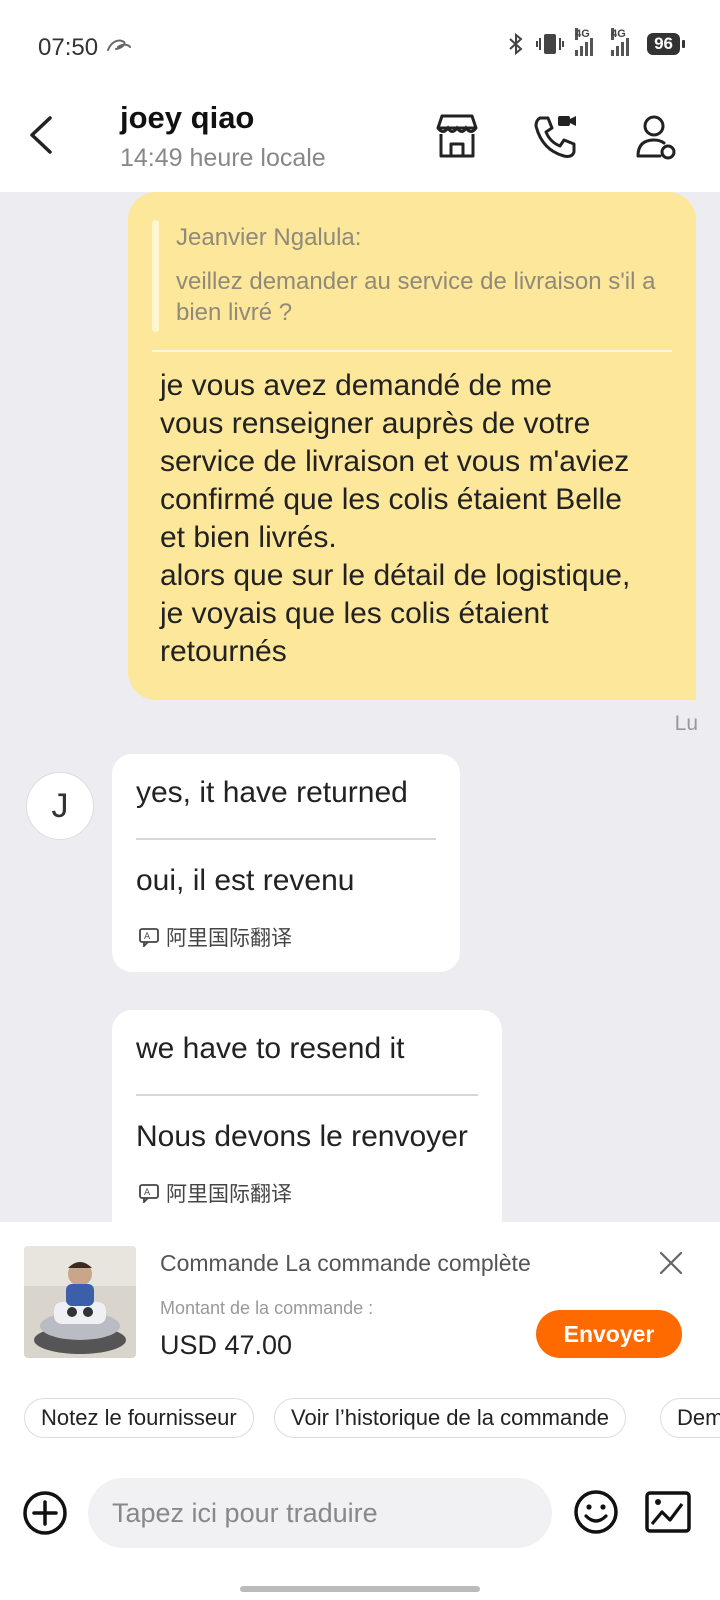 The image size is (720, 1600). I want to click on add-attachment-icon, so click(45, 1513).